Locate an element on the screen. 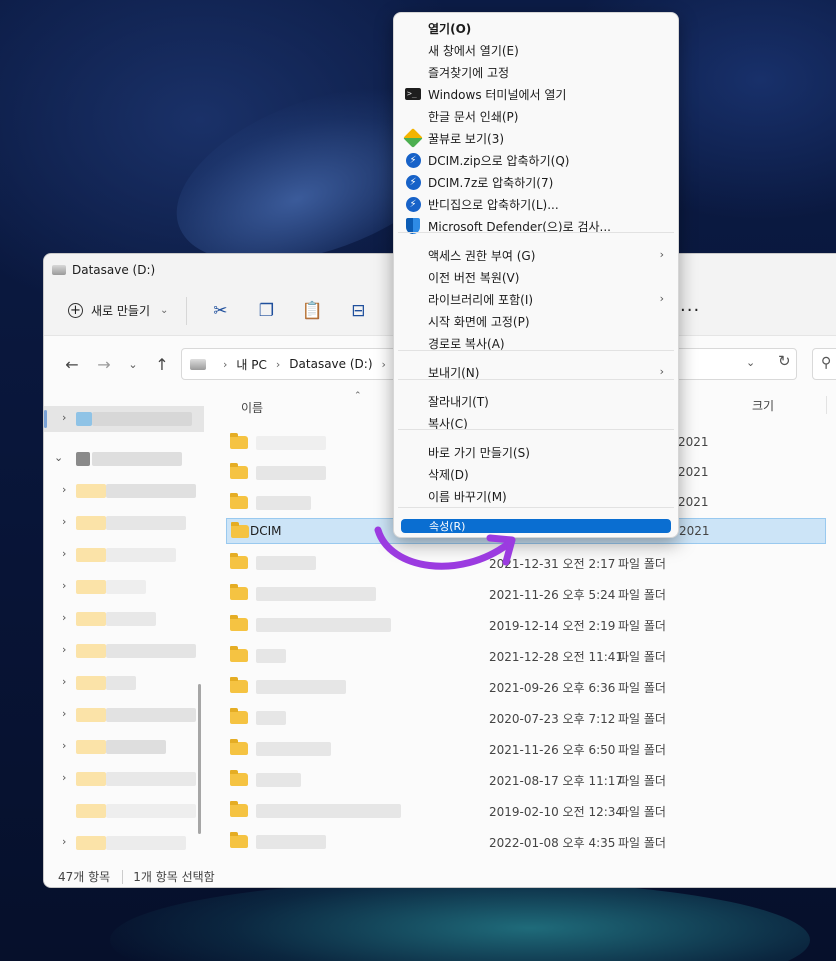 The image size is (836, 961). nav-item: ⌄ is located at coordinates (124, 459).